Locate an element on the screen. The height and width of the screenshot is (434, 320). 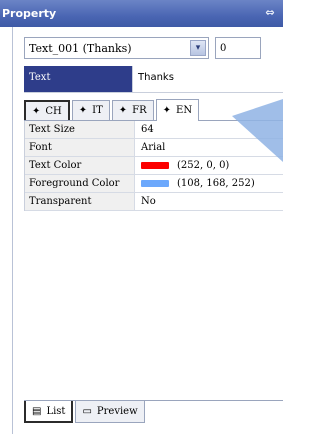
property-label: Font is located at coordinates (80, 147).